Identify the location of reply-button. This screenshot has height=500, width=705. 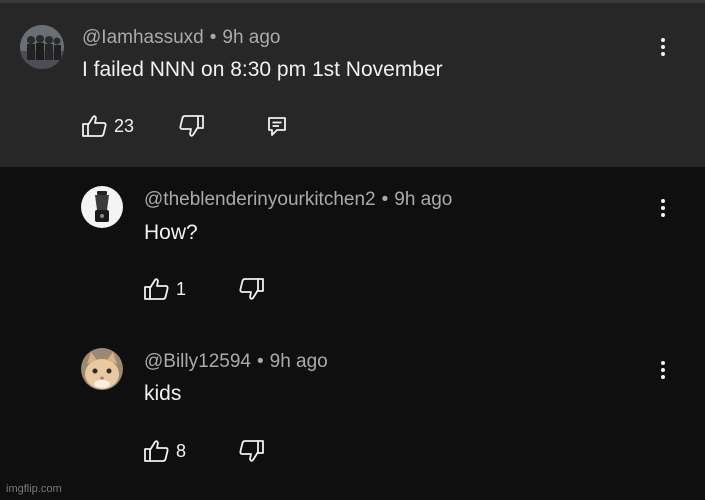
(277, 126).